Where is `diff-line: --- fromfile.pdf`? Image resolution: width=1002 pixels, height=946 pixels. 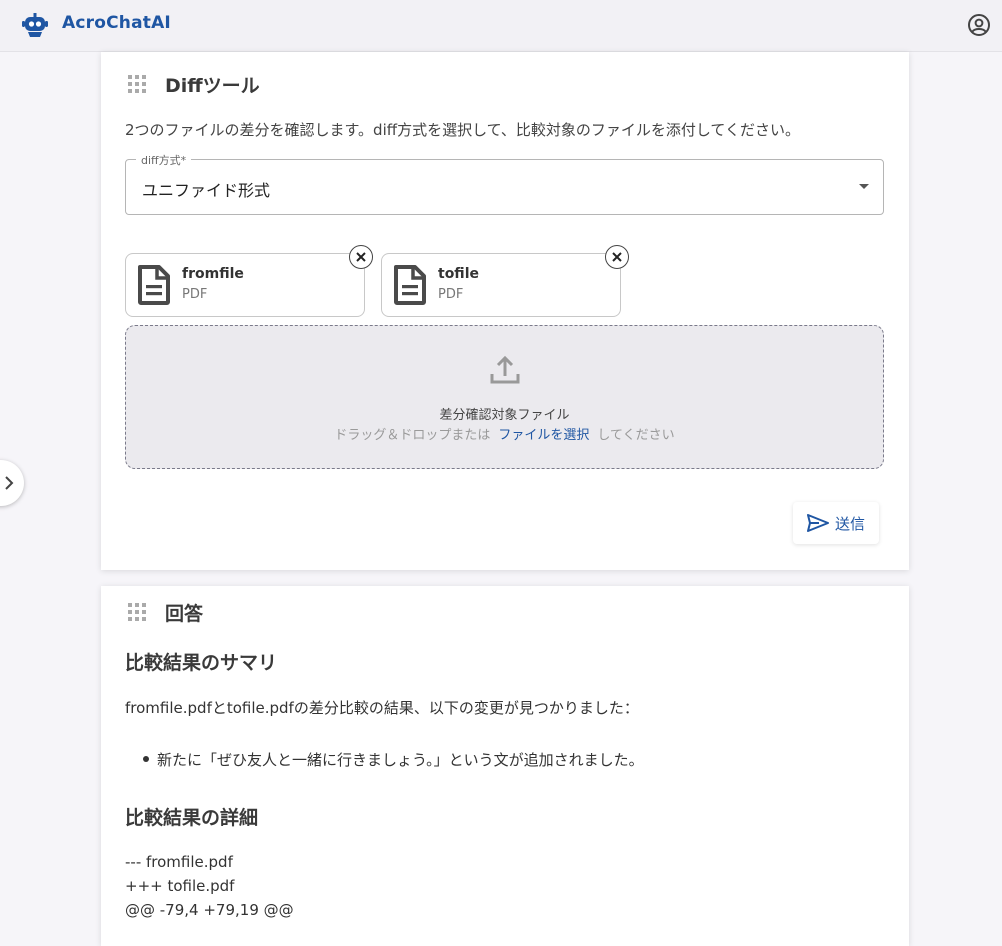 diff-line: --- fromfile.pdf is located at coordinates (179, 862).